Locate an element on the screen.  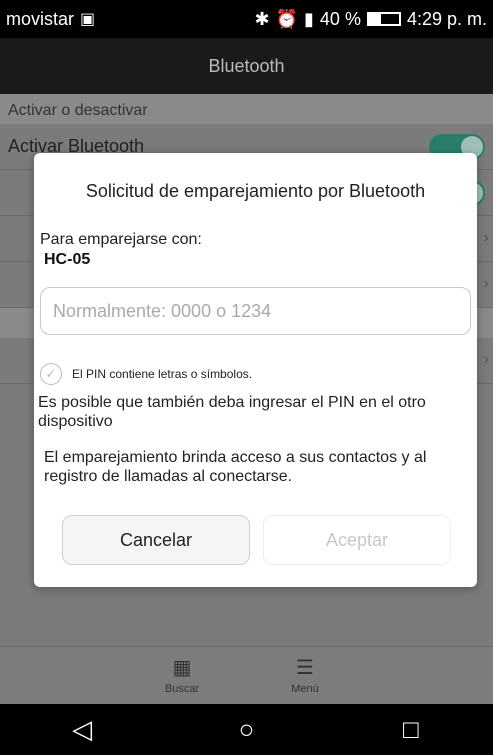
recents-icon: □ is located at coordinates (411, 729).